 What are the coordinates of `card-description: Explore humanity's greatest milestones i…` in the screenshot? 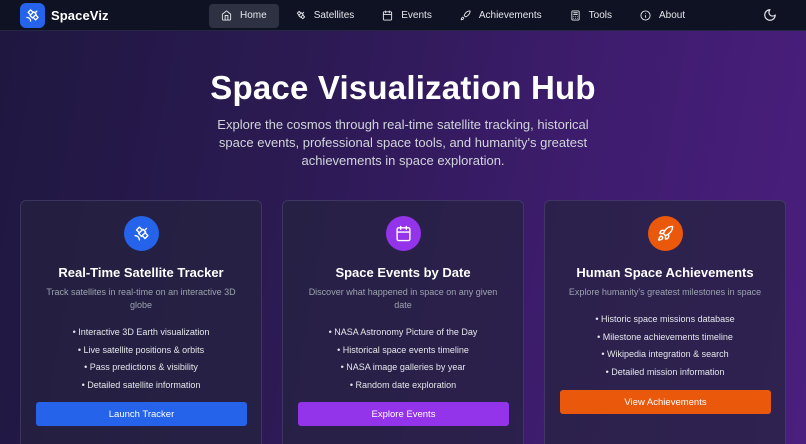 It's located at (665, 292).